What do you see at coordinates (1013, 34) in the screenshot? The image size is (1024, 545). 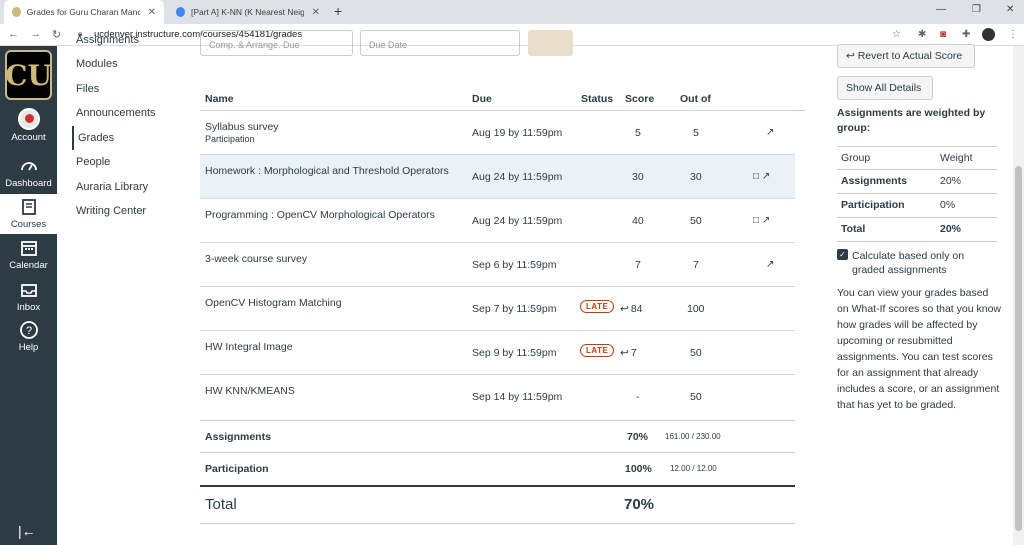 I see `browser-menu-icon: ⋮` at bounding box center [1013, 34].